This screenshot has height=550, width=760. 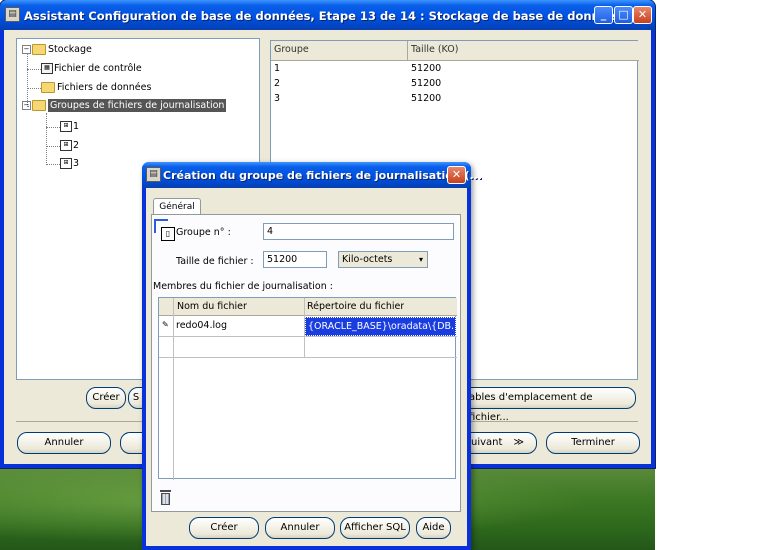 What do you see at coordinates (76, 145) in the screenshot?
I see `tree-item-label: 2` at bounding box center [76, 145].